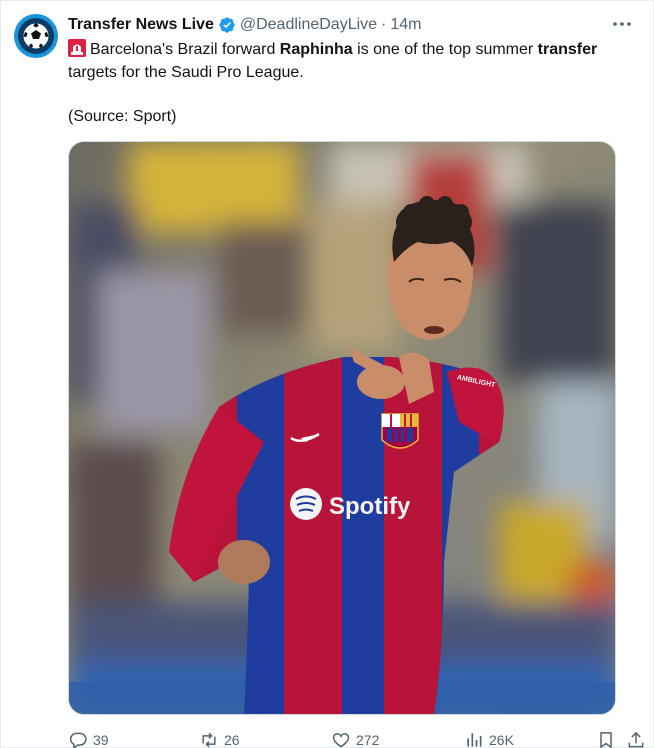  I want to click on verified-badge-icon, so click(227, 25).